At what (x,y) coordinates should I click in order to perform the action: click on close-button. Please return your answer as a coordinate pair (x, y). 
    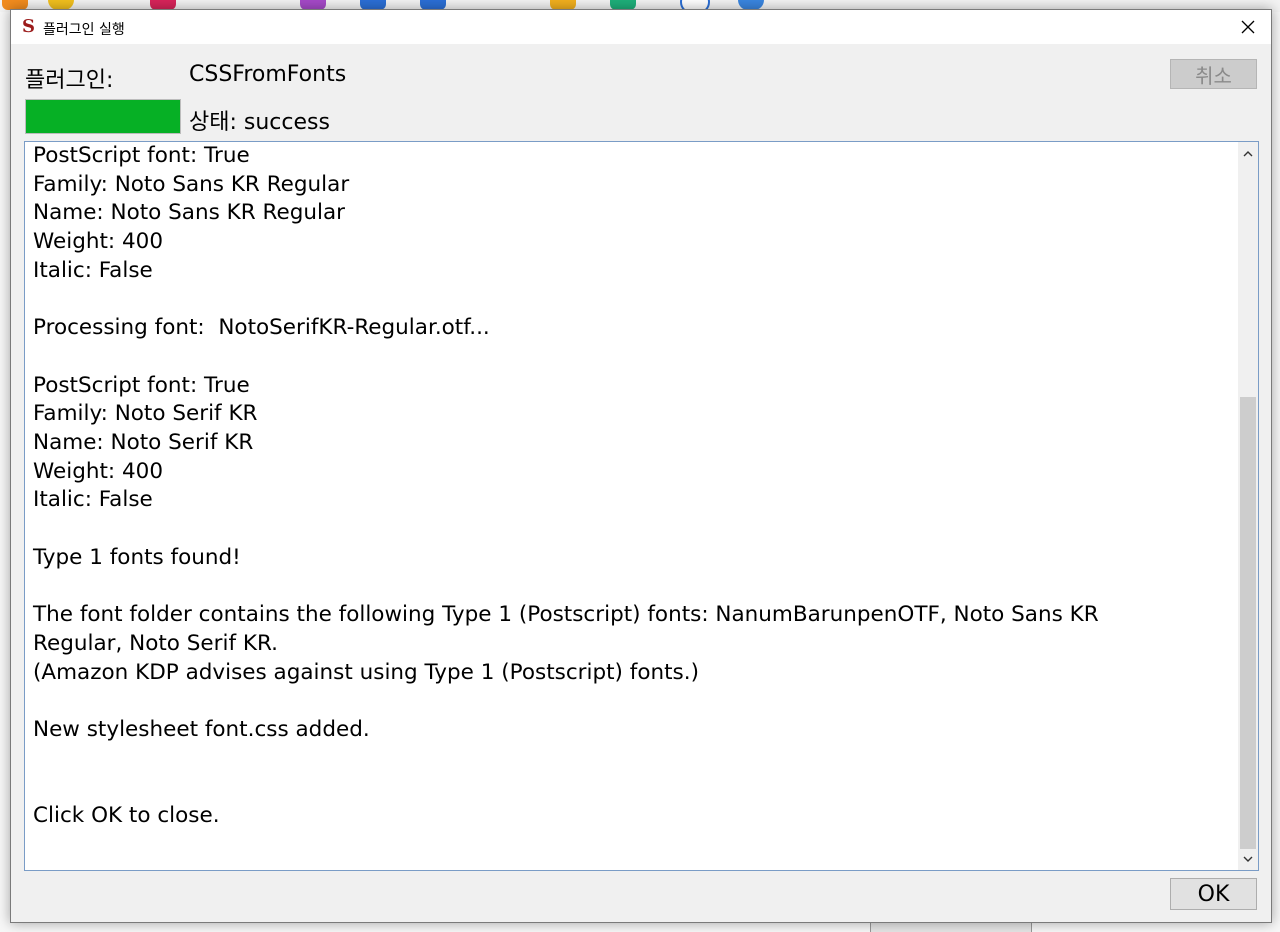
    Looking at the image, I should click on (1248, 27).